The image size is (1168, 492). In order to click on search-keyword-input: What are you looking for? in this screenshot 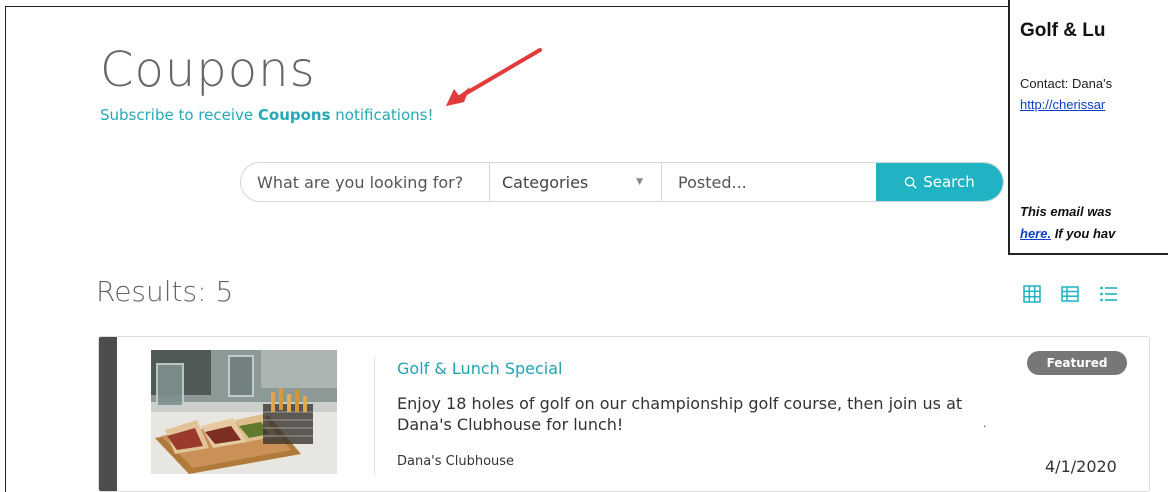, I will do `click(365, 182)`.